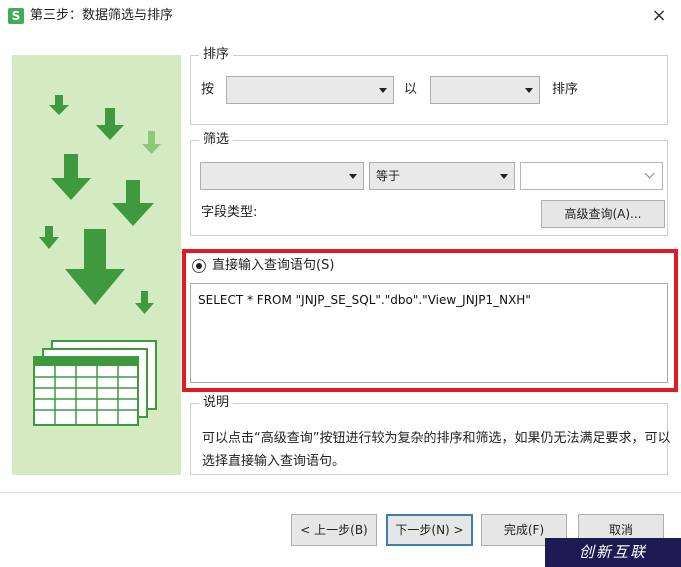  Describe the element at coordinates (334, 530) in the screenshot. I see `back-button: < 上一步(B)` at that location.